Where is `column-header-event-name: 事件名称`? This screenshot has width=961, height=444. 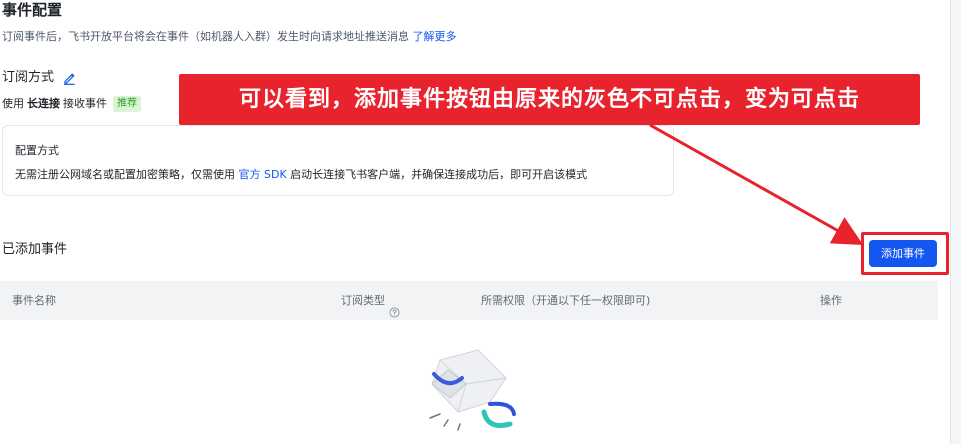
column-header-event-name: 事件名称 is located at coordinates (34, 300).